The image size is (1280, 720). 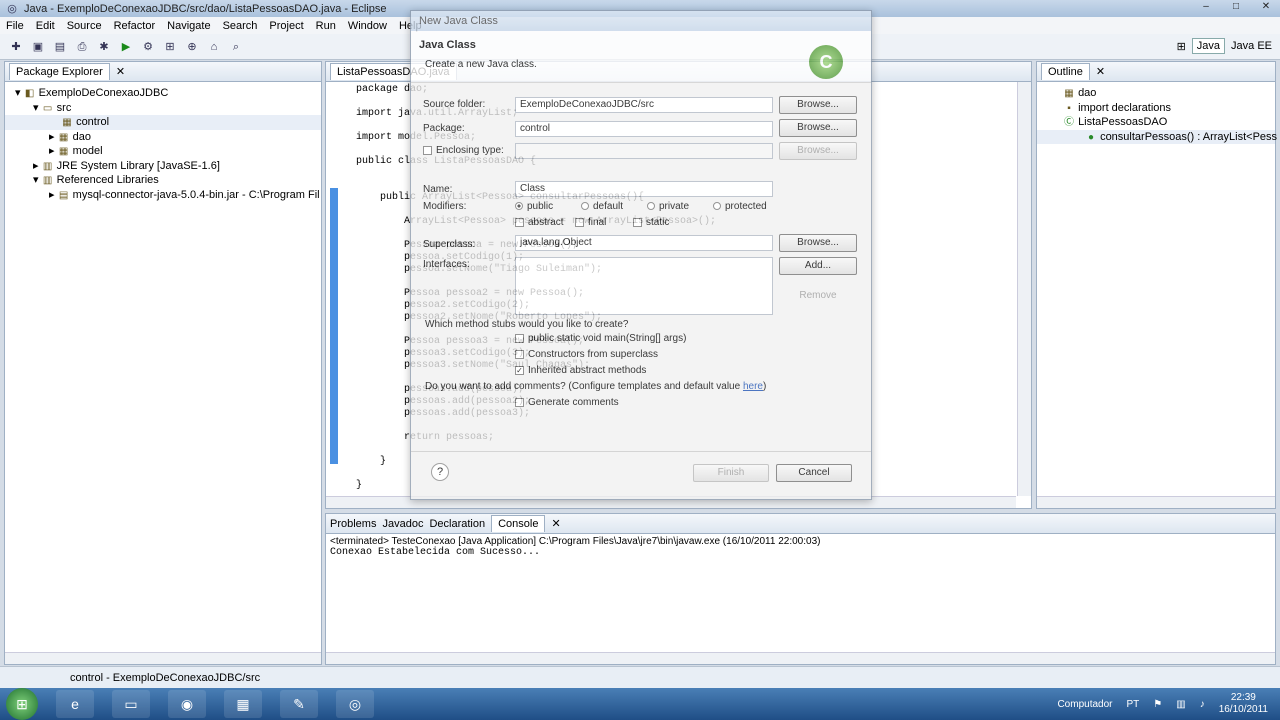 What do you see at coordinates (580, 370) in the screenshot?
I see `stub-inherited-option: ✓ Inherited abstract methods` at bounding box center [580, 370].